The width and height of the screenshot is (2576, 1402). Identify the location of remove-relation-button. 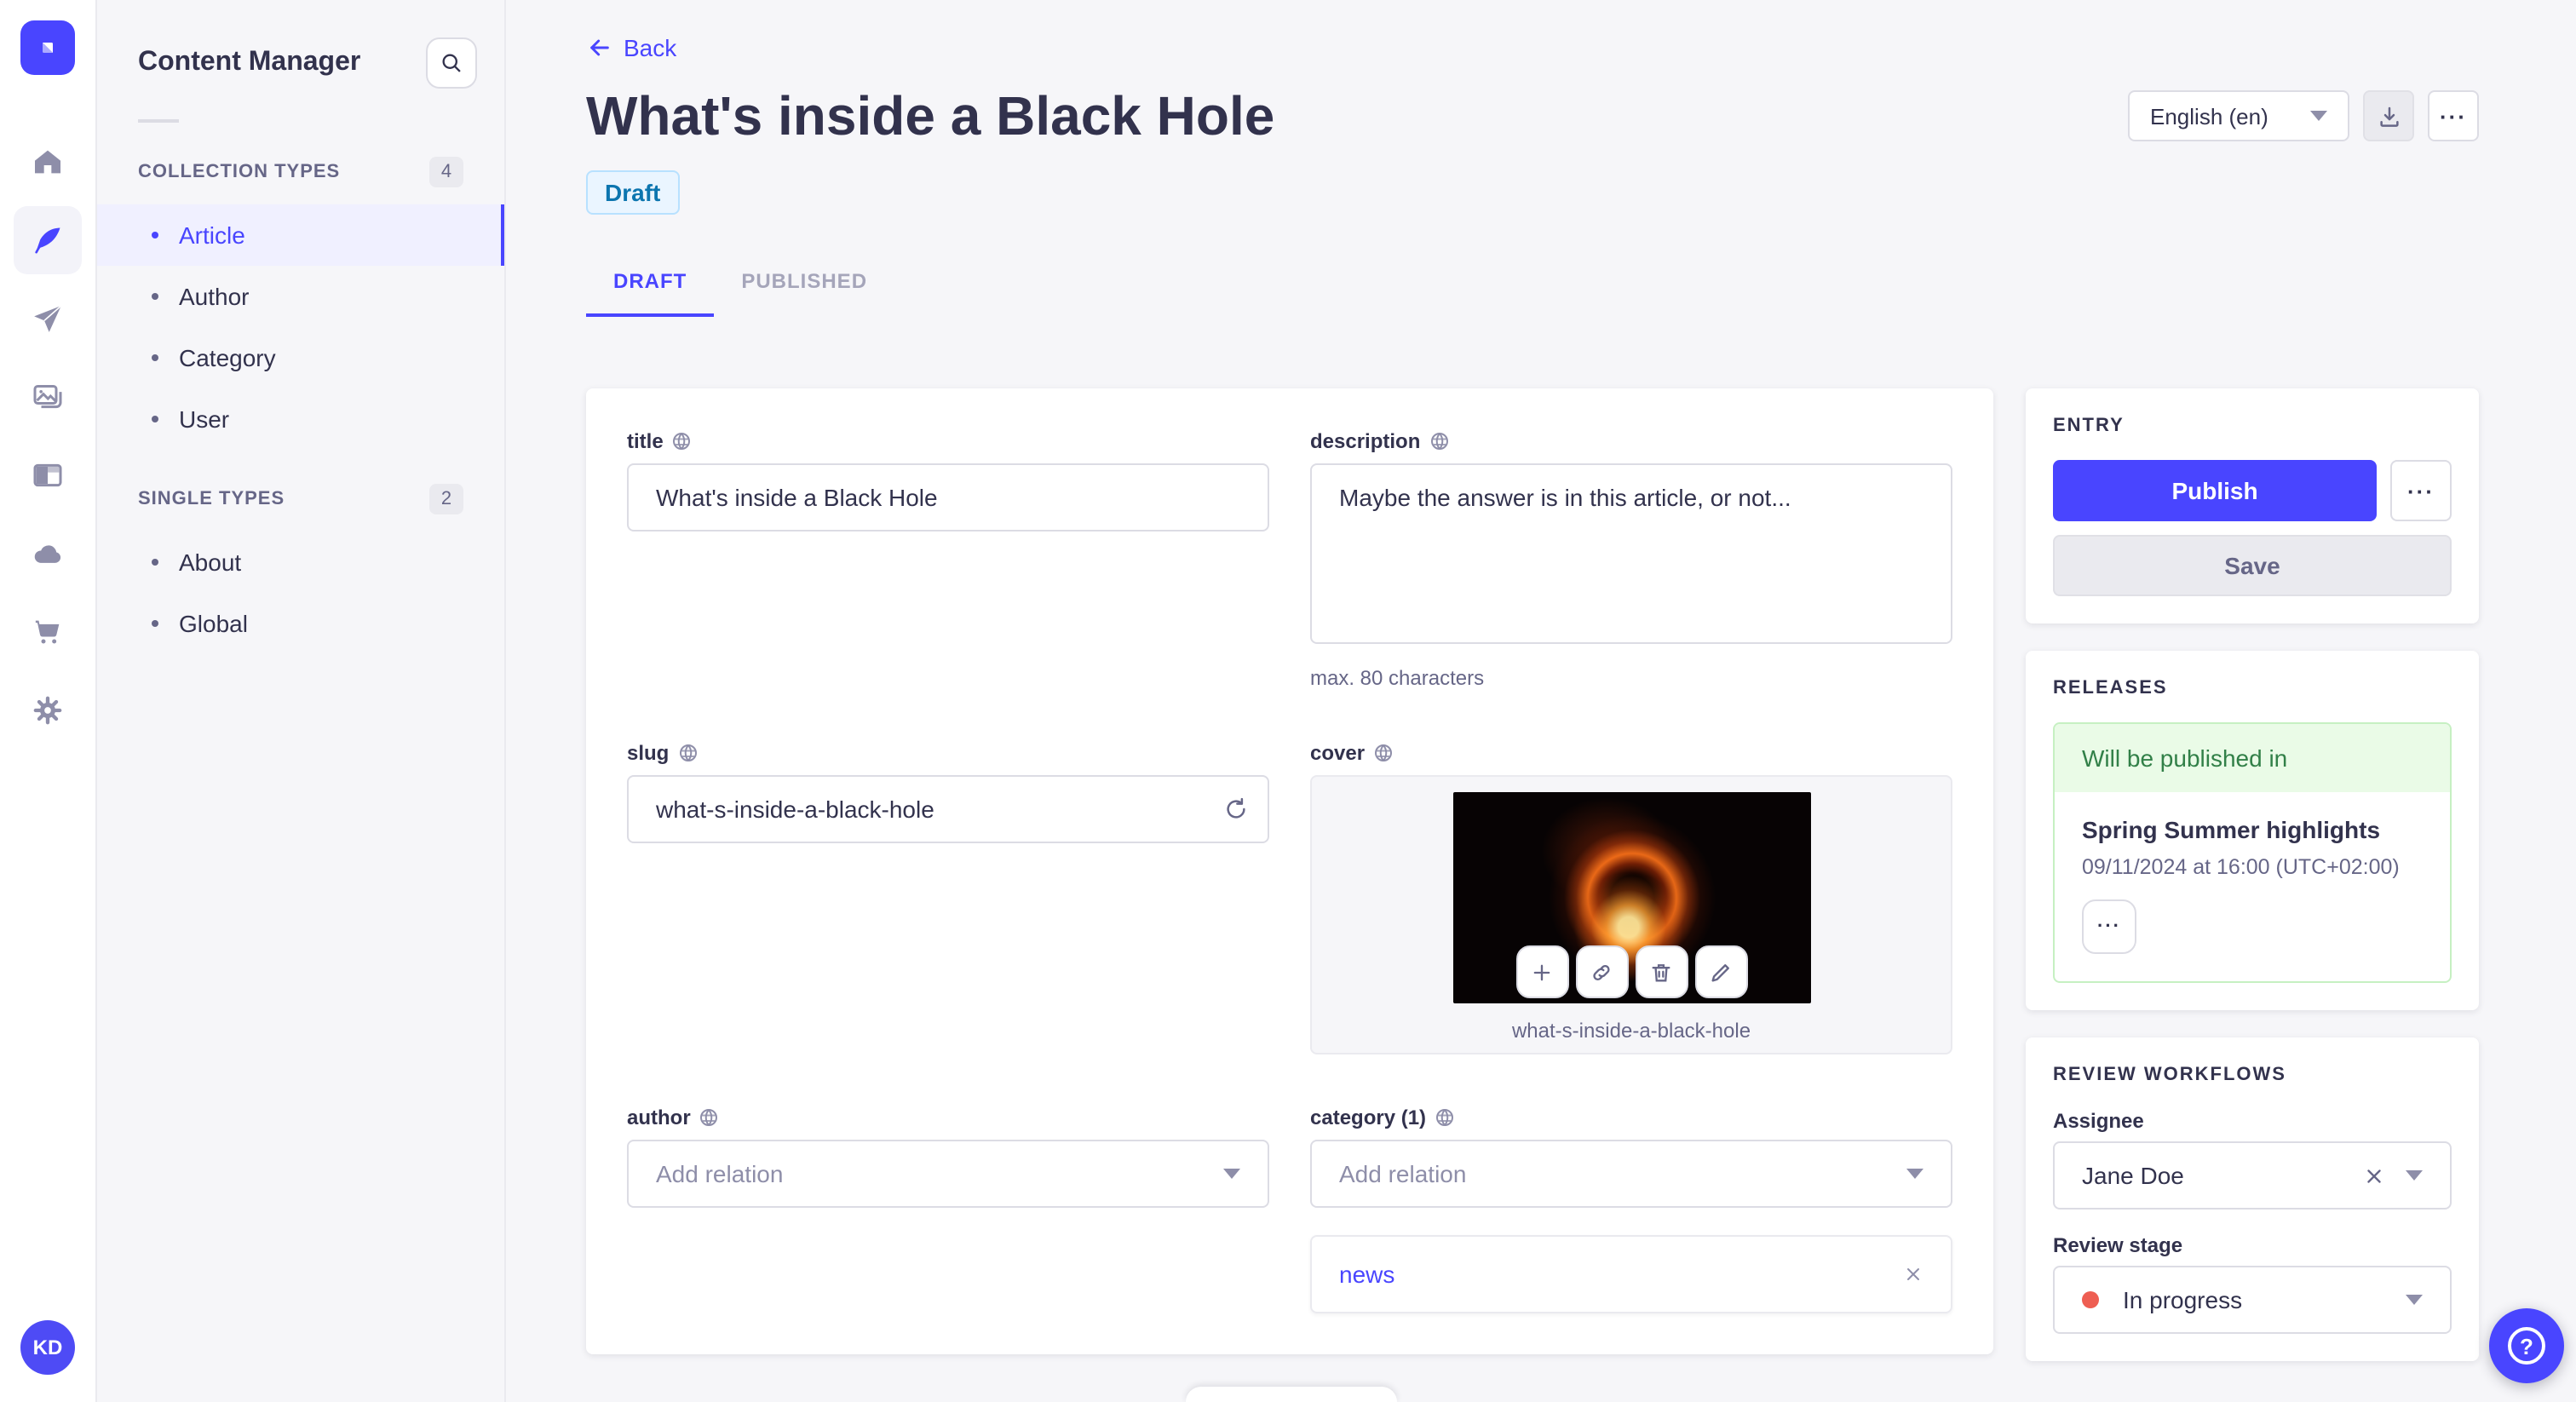
(1913, 1274).